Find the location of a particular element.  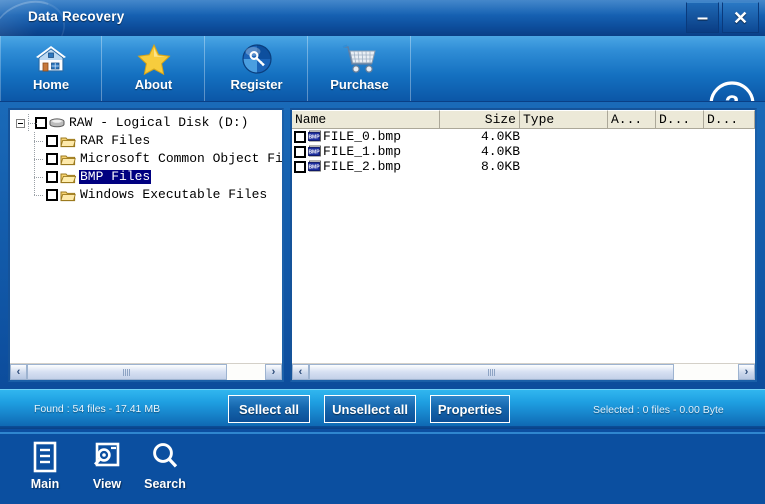

window-title: Data Recovery is located at coordinates (76, 16).